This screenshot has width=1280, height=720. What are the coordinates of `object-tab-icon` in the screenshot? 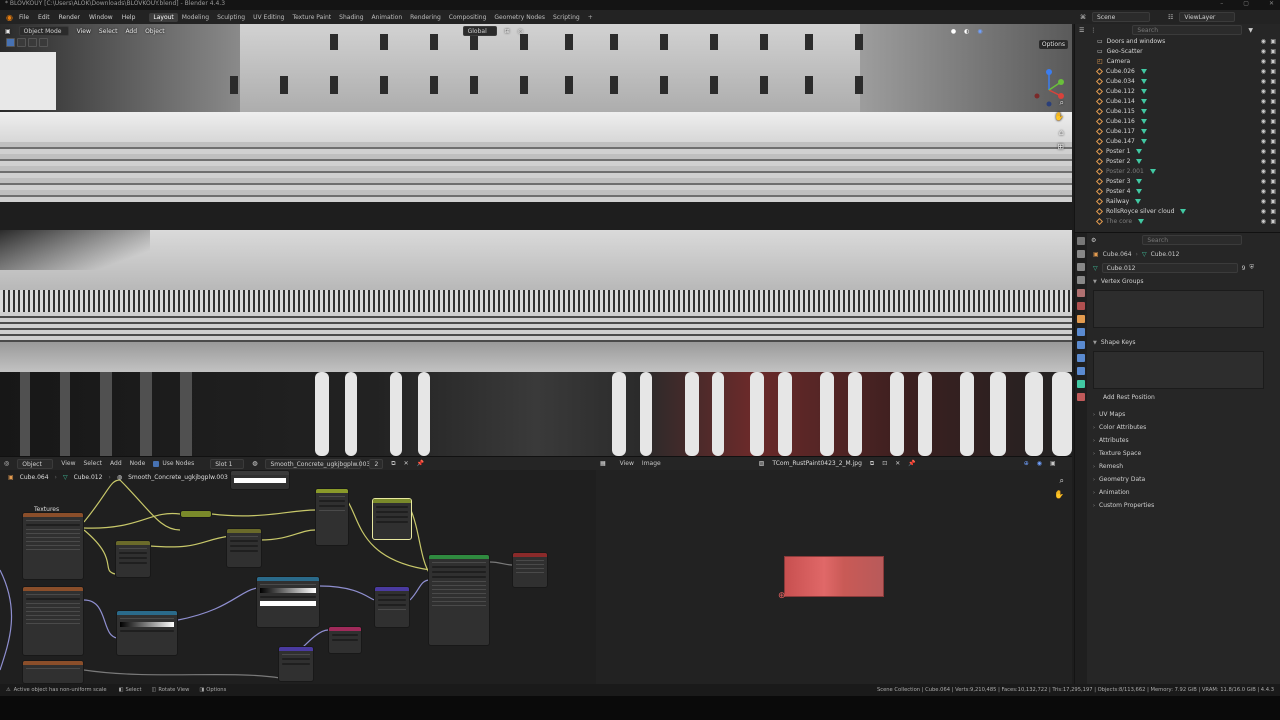 It's located at (1081, 319).